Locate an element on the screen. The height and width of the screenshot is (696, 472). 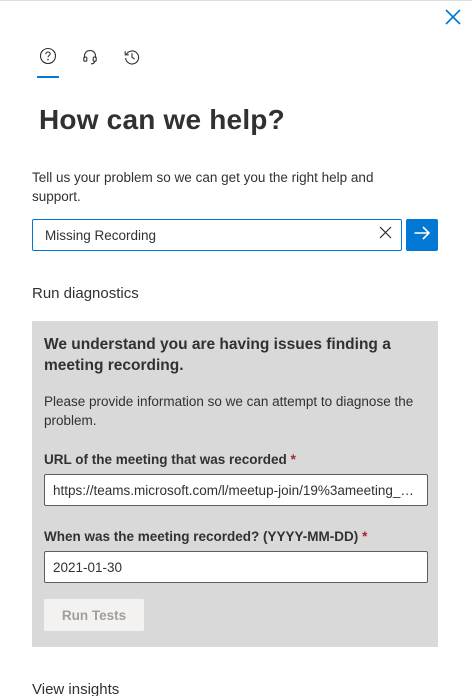
close-button is located at coordinates (453, 19).